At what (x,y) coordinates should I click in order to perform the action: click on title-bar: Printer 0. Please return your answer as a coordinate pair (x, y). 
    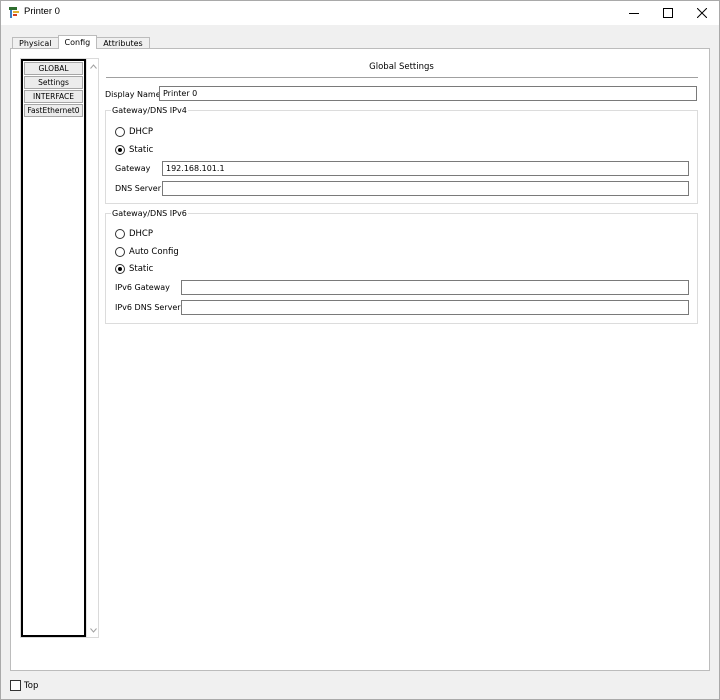
    Looking at the image, I should click on (360, 13).